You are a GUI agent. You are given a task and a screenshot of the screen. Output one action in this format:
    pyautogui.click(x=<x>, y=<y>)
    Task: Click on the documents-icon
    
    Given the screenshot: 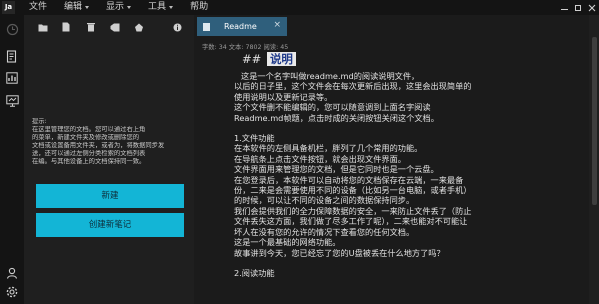 What is the action you would take?
    pyautogui.click(x=12, y=56)
    